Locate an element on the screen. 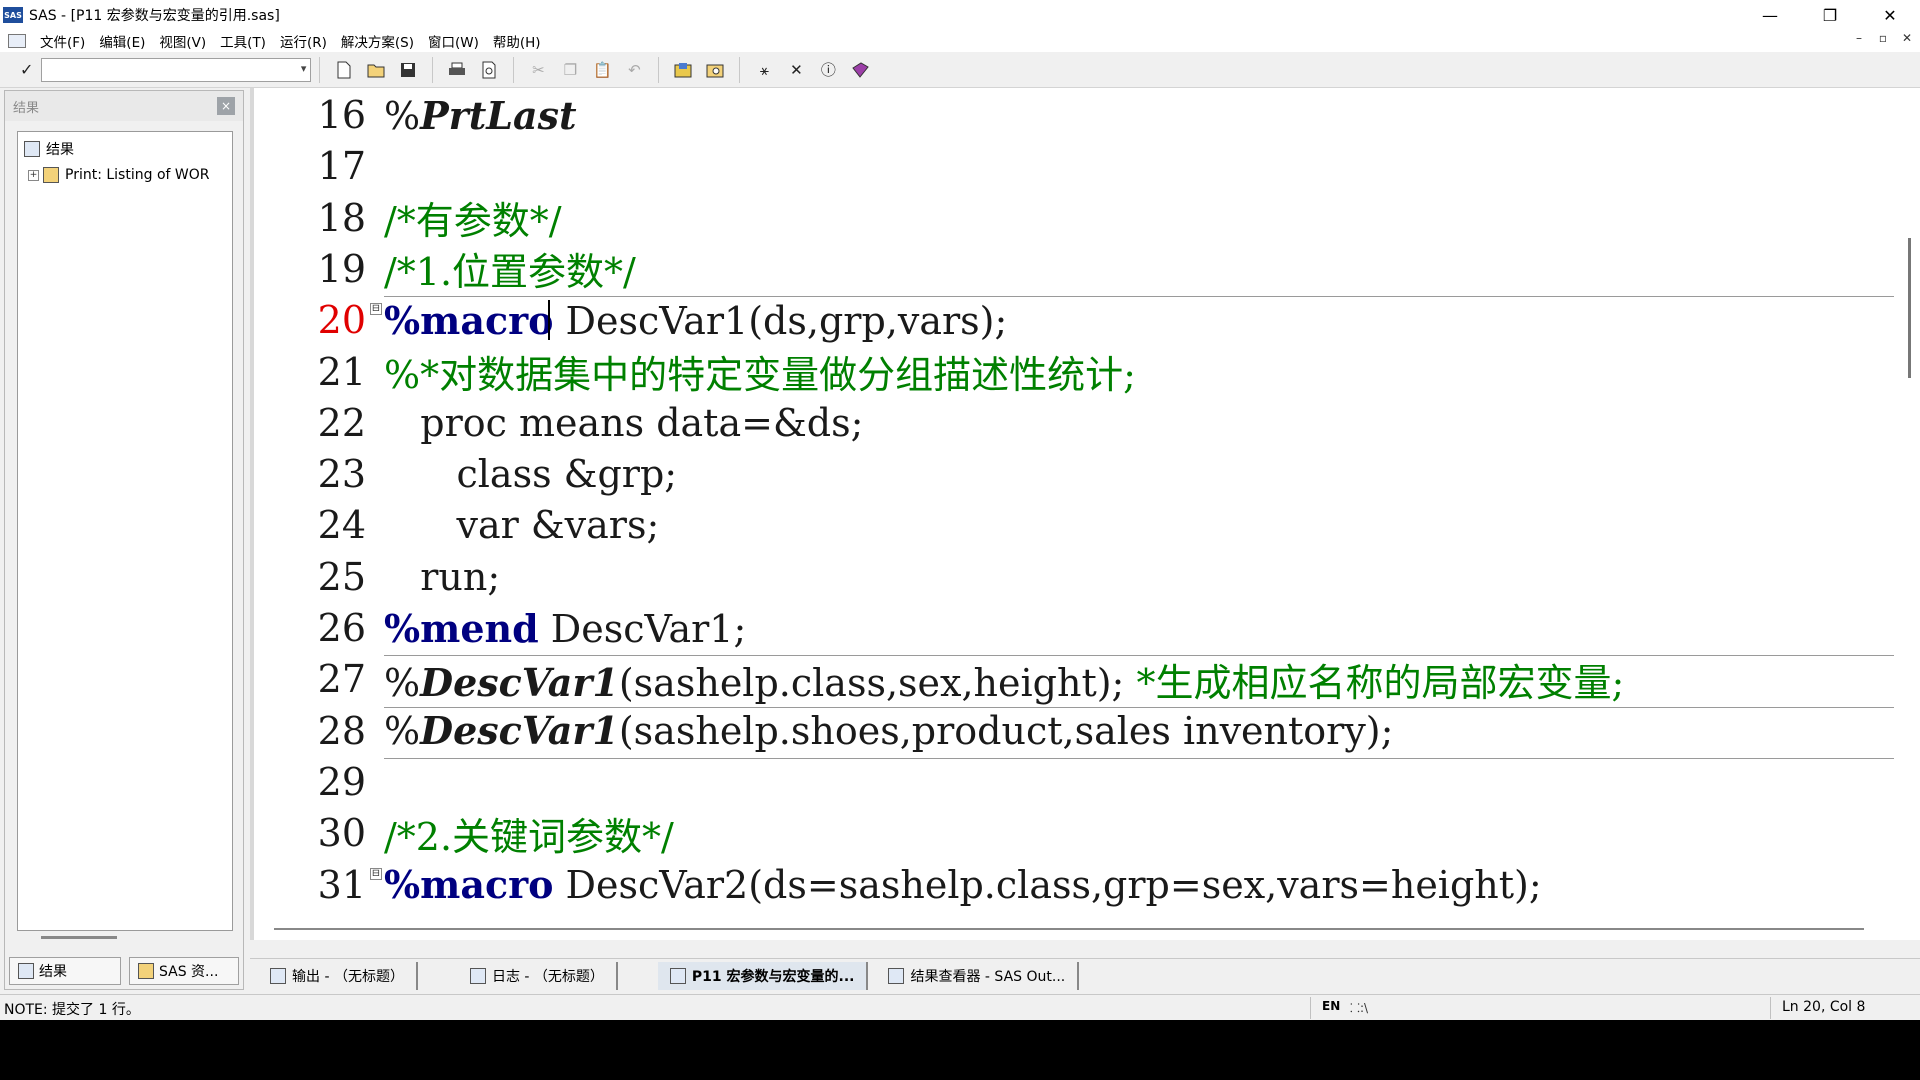 The image size is (1920, 1080). library-icon is located at coordinates (683, 70).